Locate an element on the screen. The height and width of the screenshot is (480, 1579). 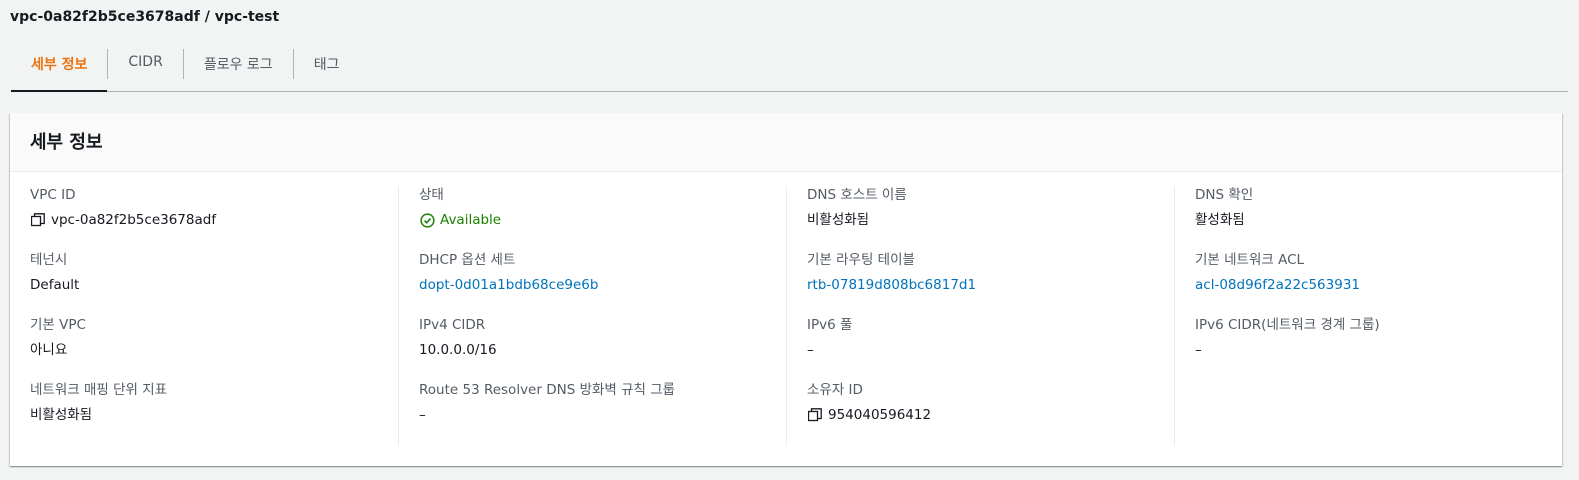
field-main-acl: 기본 네트워크 ACL acl-08d96f2a22c563931 is located at coordinates (1368, 283).